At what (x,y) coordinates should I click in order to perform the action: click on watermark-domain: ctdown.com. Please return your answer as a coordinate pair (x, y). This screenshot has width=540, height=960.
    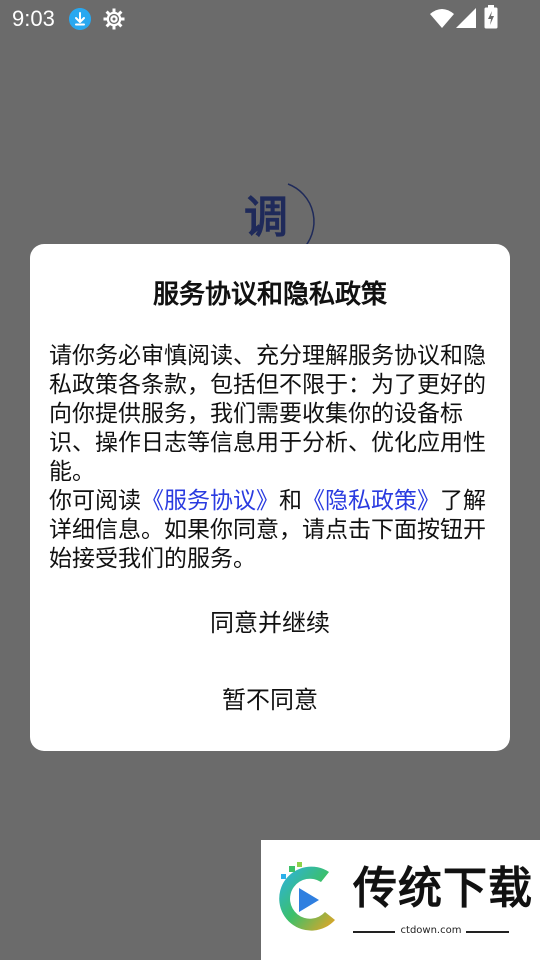
    Looking at the image, I should click on (431, 930).